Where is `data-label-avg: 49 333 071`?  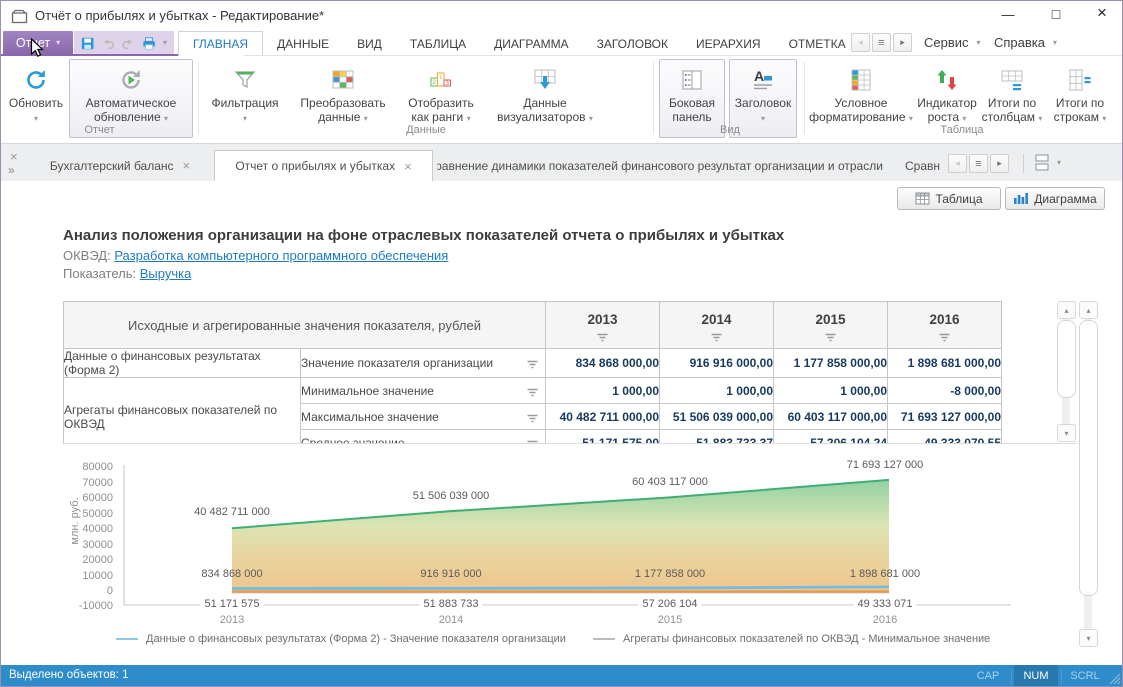 data-label-avg: 49 333 071 is located at coordinates (885, 604).